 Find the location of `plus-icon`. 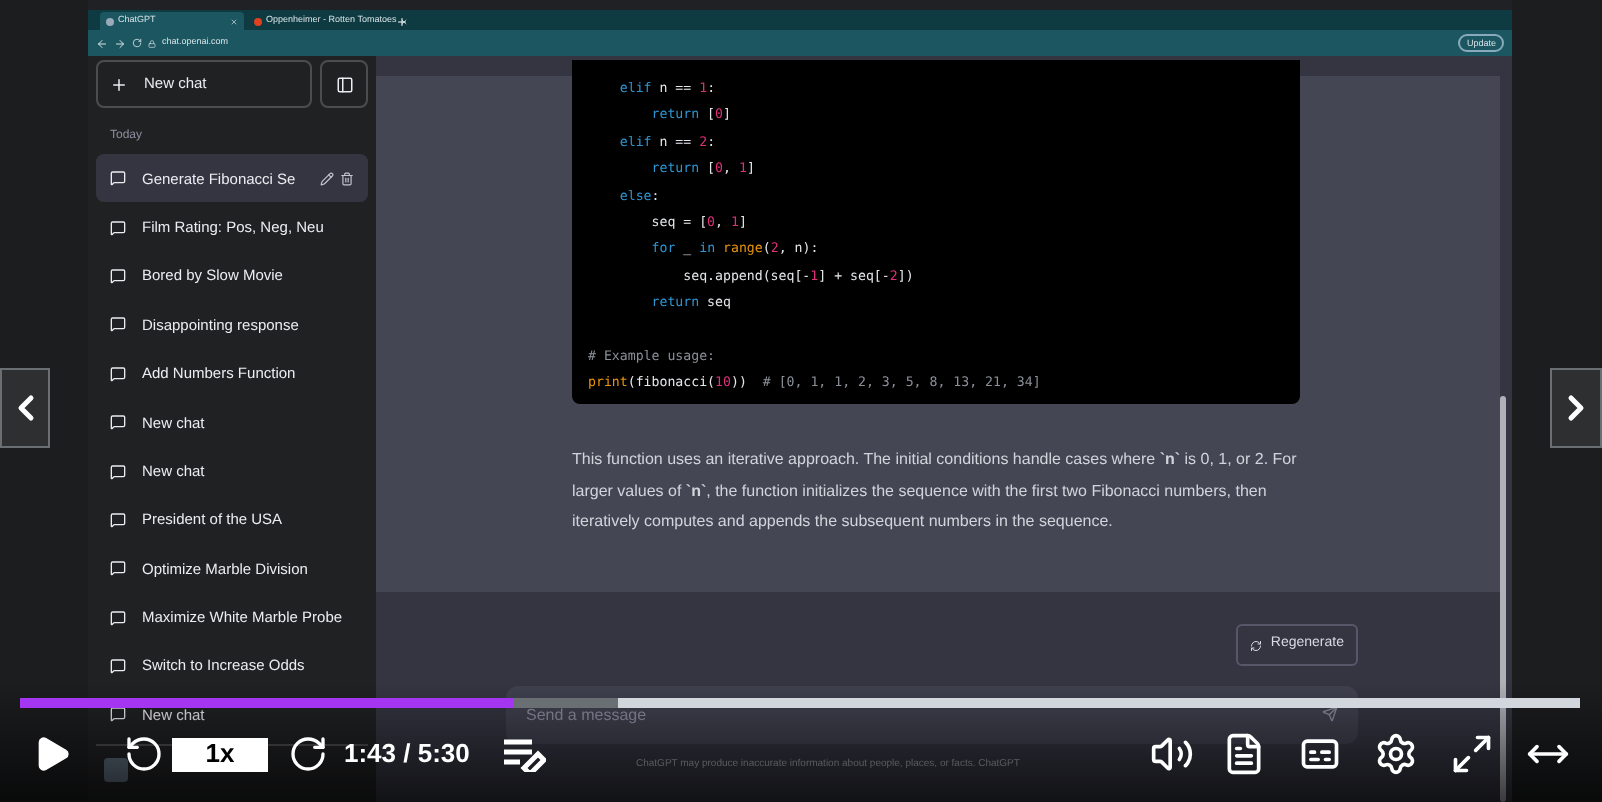

plus-icon is located at coordinates (119, 84).